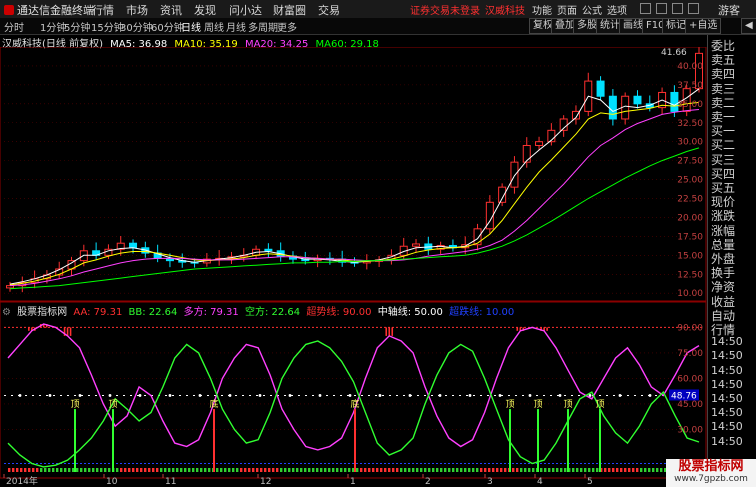  I want to click on period-30min: 30分钟, so click(136, 26).